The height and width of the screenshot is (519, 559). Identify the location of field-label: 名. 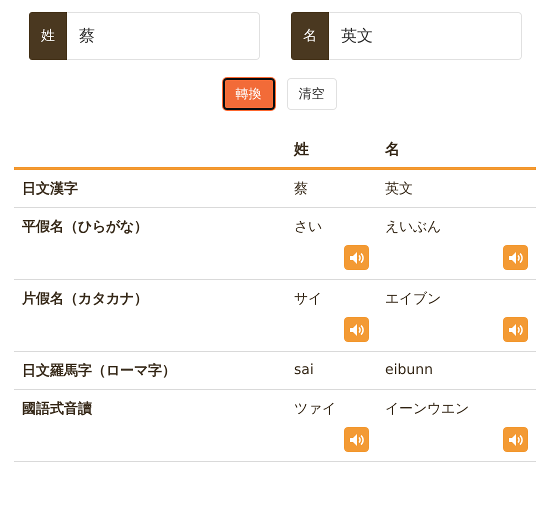
(310, 36).